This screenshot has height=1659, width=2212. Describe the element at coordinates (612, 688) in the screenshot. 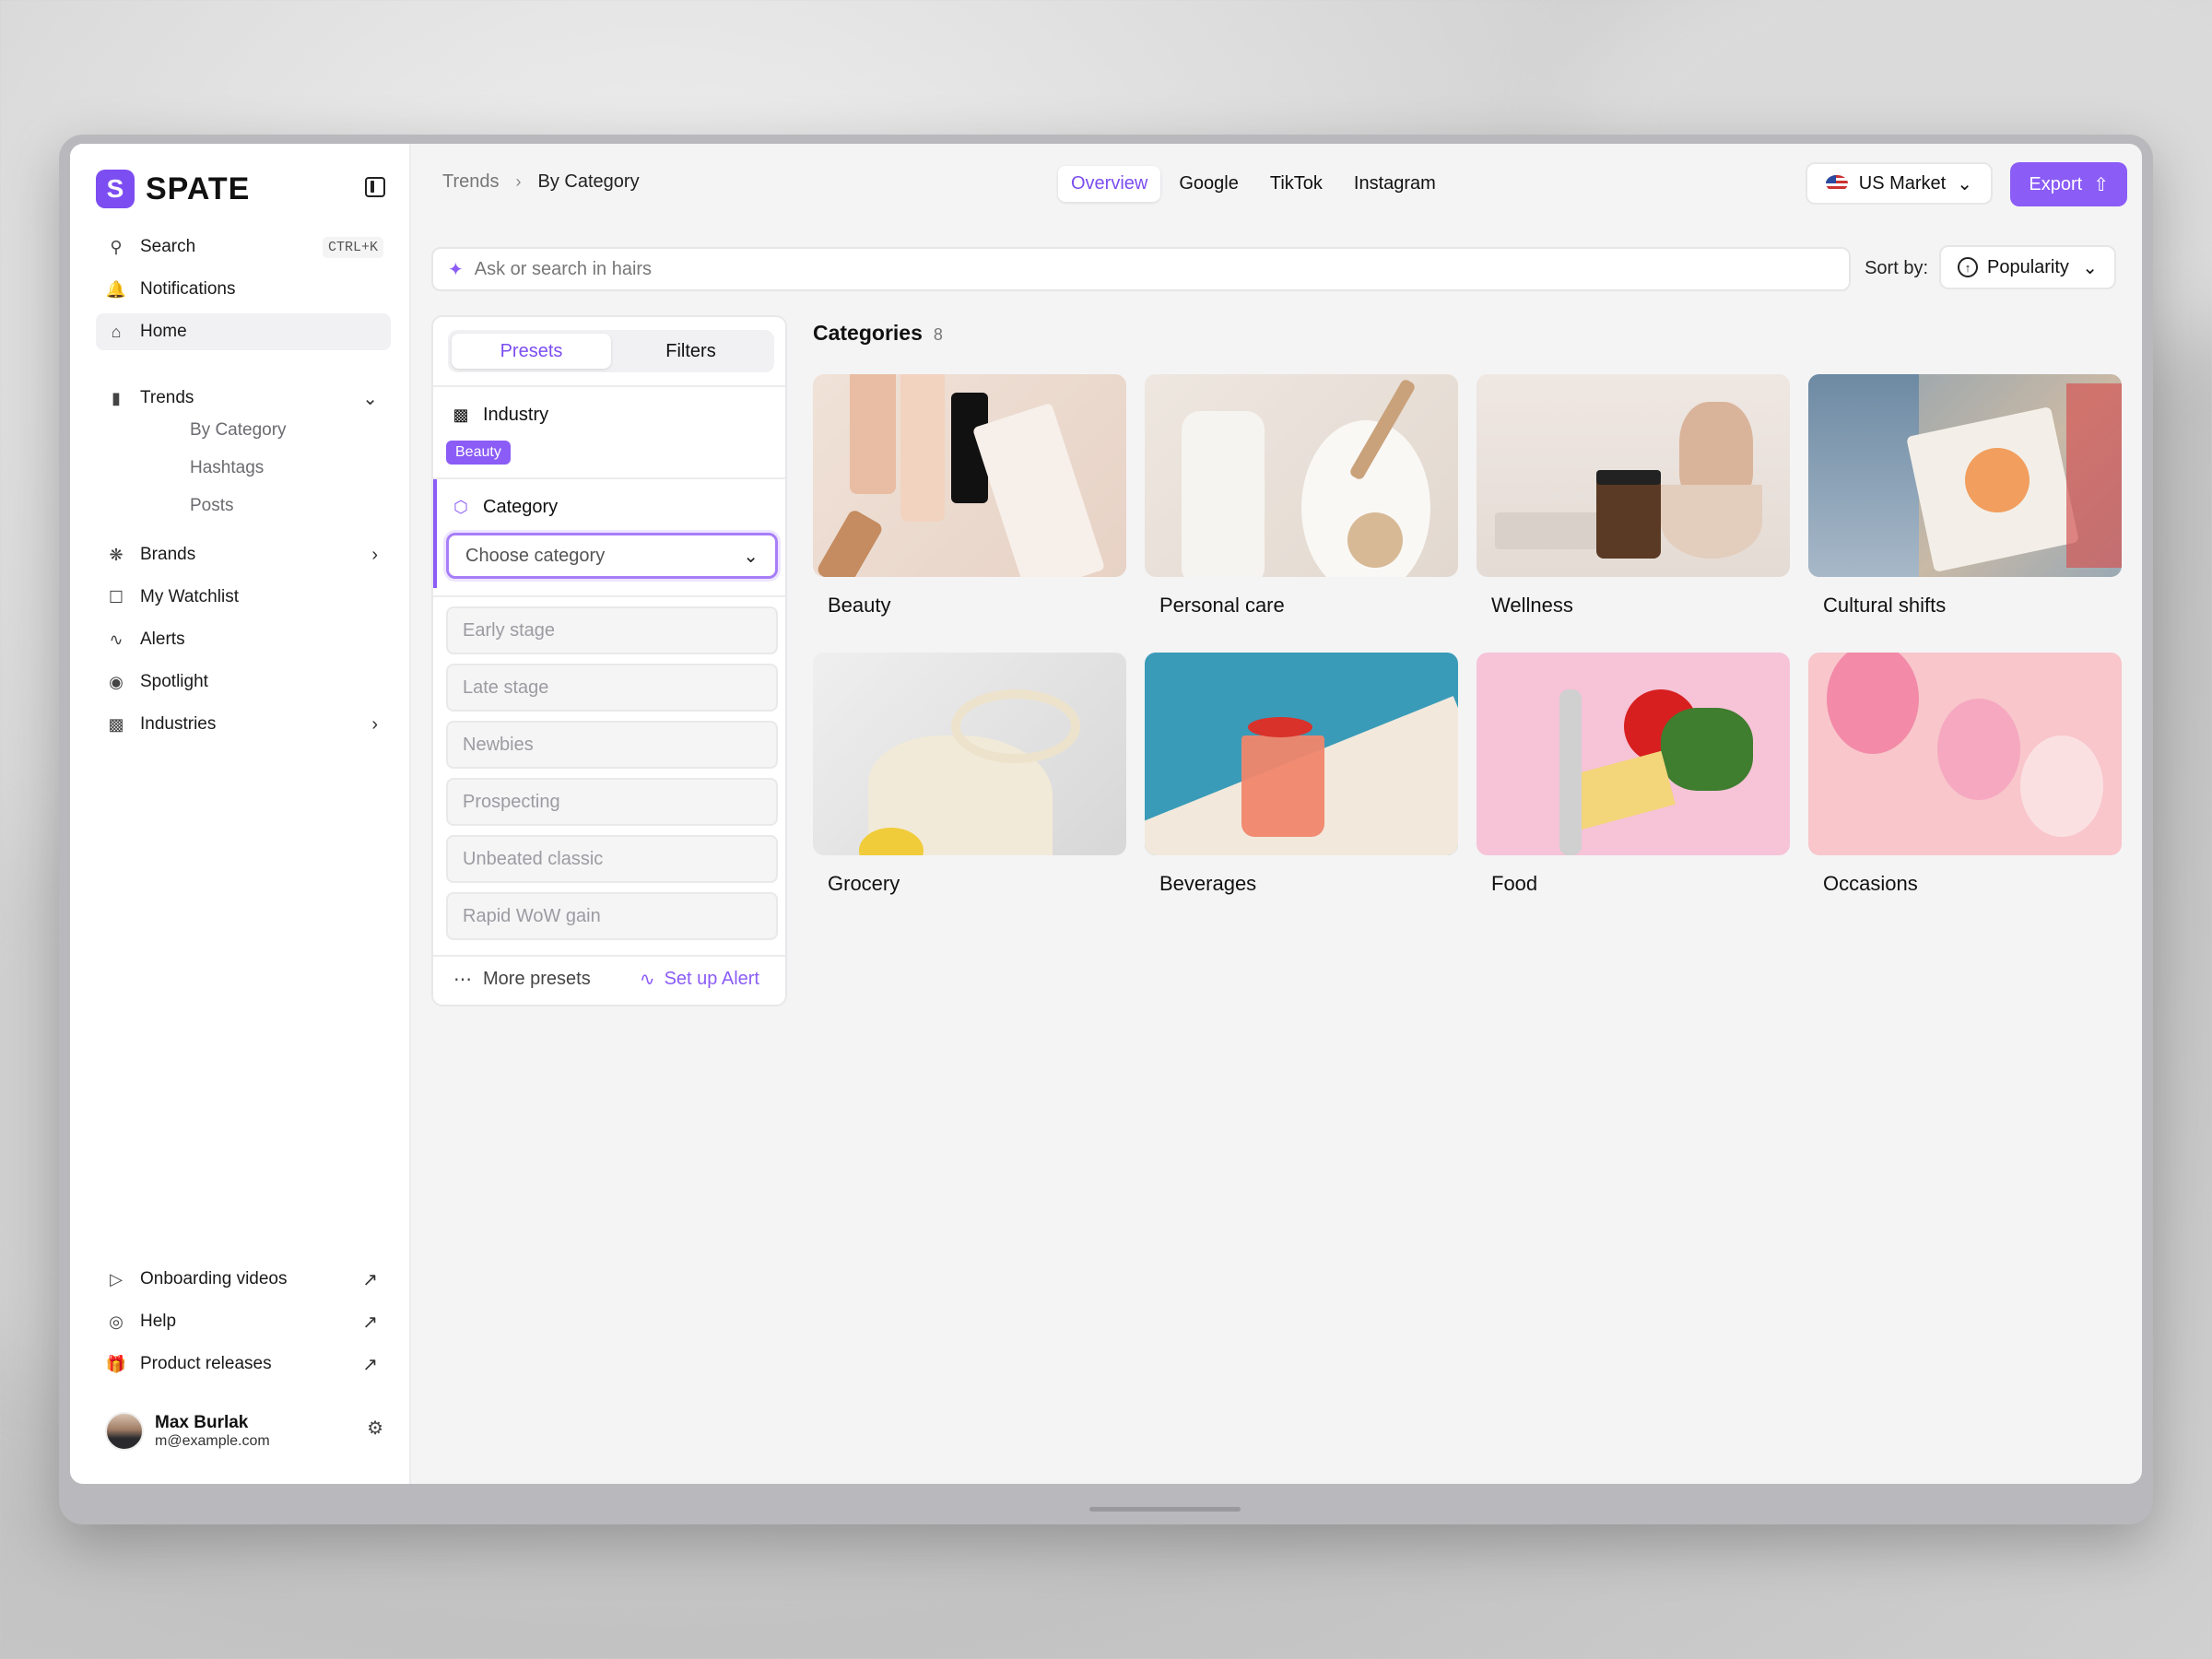

I see `preset-late-stage: Late stage` at that location.